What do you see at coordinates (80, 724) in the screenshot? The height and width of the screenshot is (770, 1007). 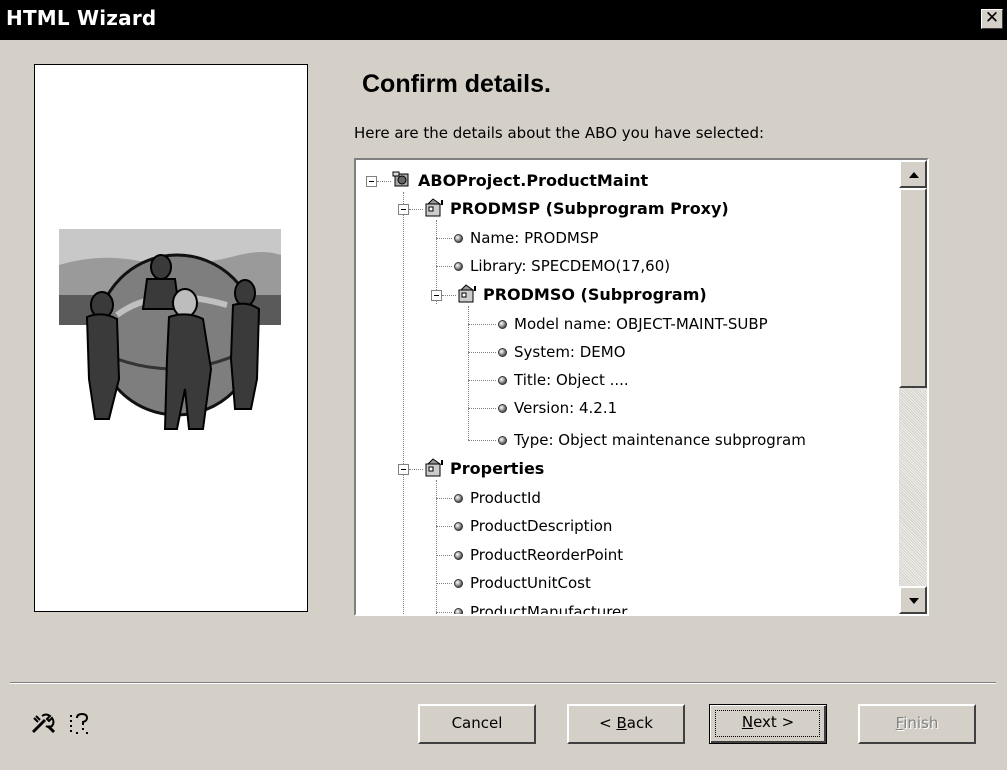 I see `help-icon` at bounding box center [80, 724].